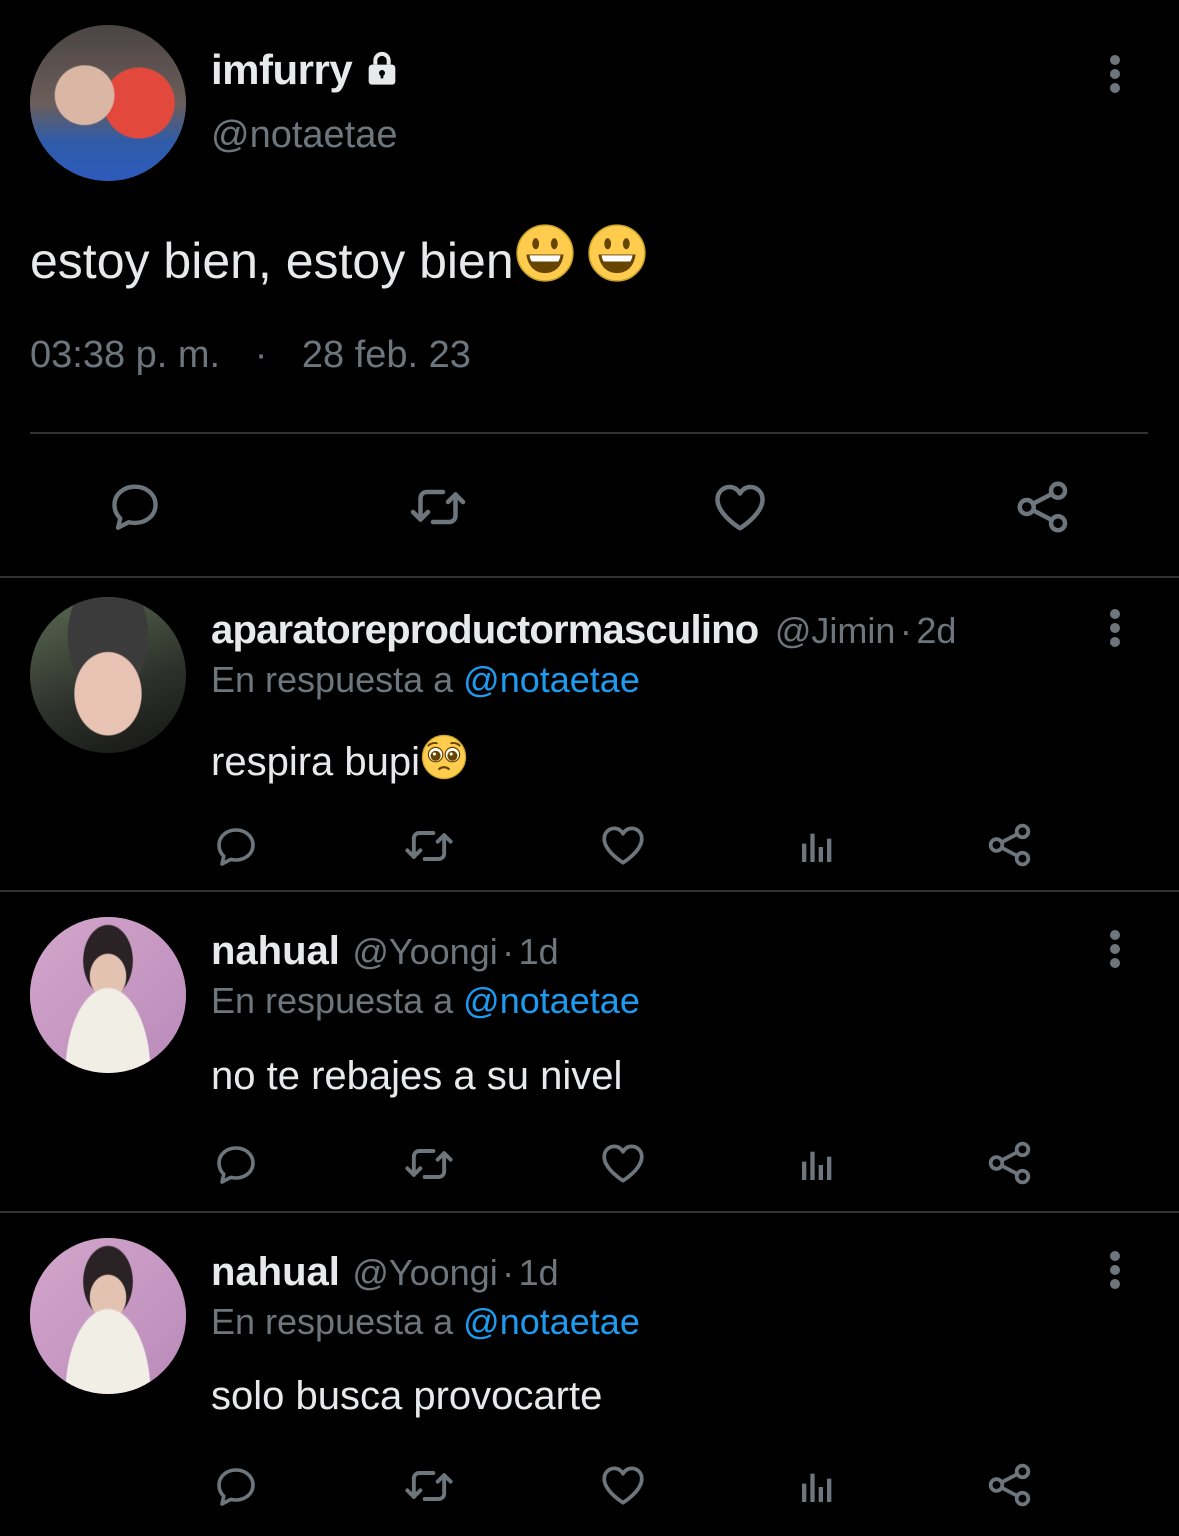 This screenshot has width=1179, height=1536. I want to click on display-name: imfurry, so click(282, 70).